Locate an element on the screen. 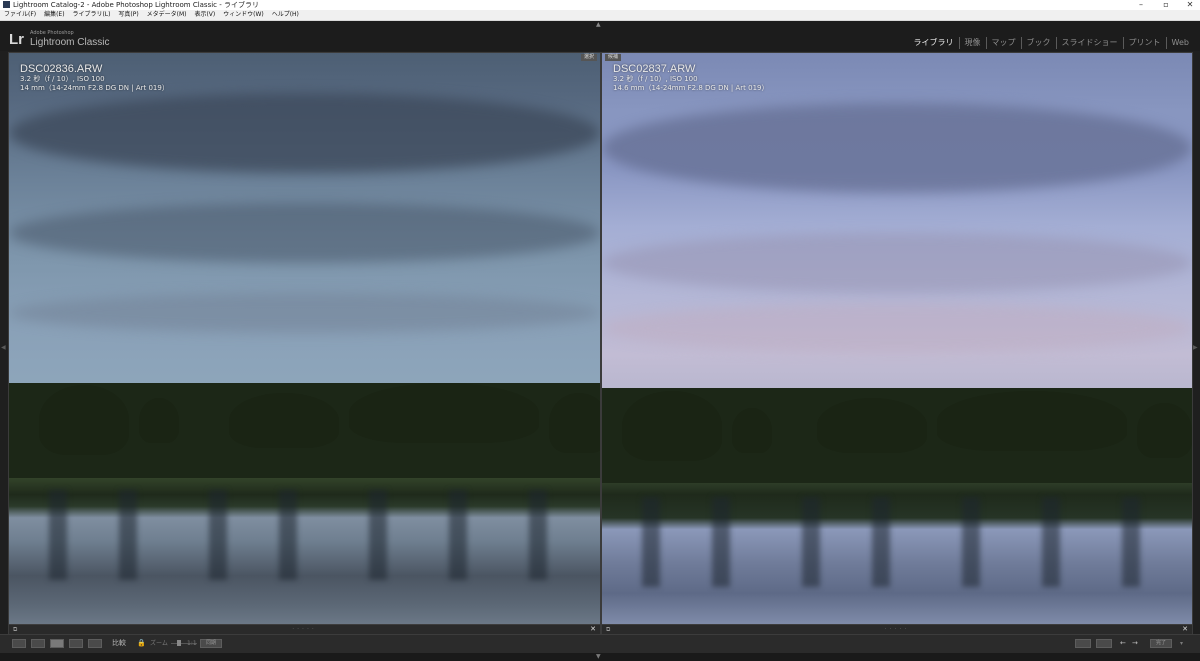  swap-icon: ⧉ is located at coordinates (608, 629).